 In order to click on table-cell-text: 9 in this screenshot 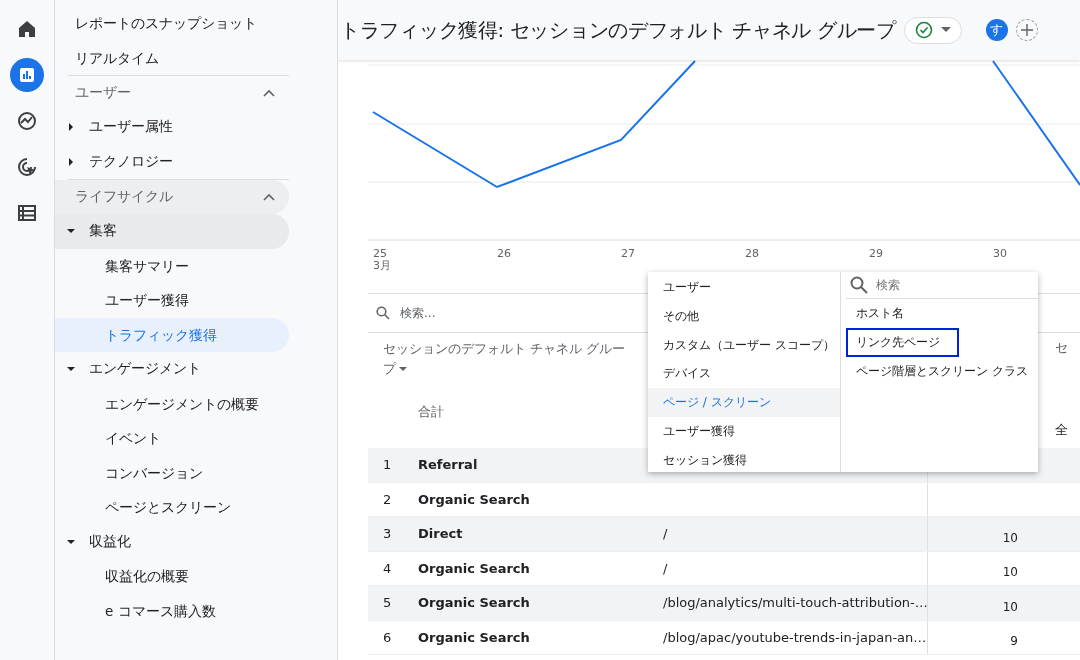, I will do `click(1014, 641)`.